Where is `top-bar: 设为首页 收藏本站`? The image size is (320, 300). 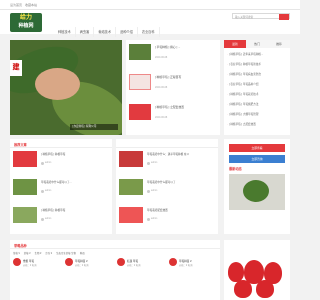 top-bar: 设为首页 收藏本站 is located at coordinates (150, 5).